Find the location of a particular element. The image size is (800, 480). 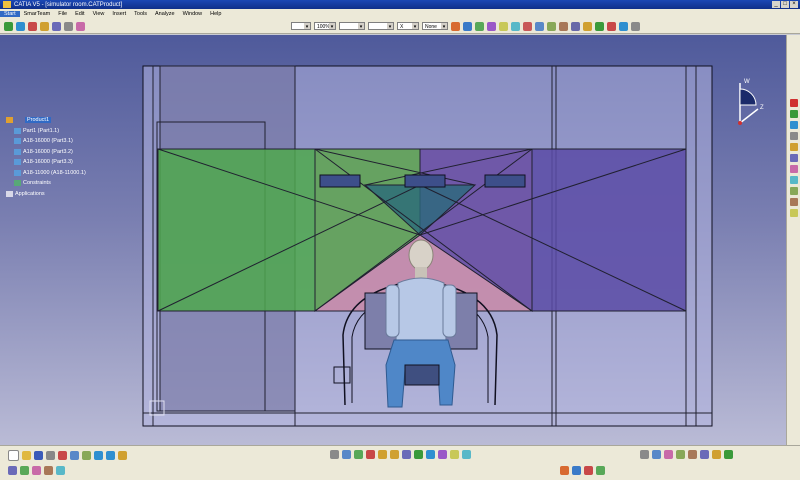

tree-node: A18-16000 (Part3.2) is located at coordinates (76, 152).